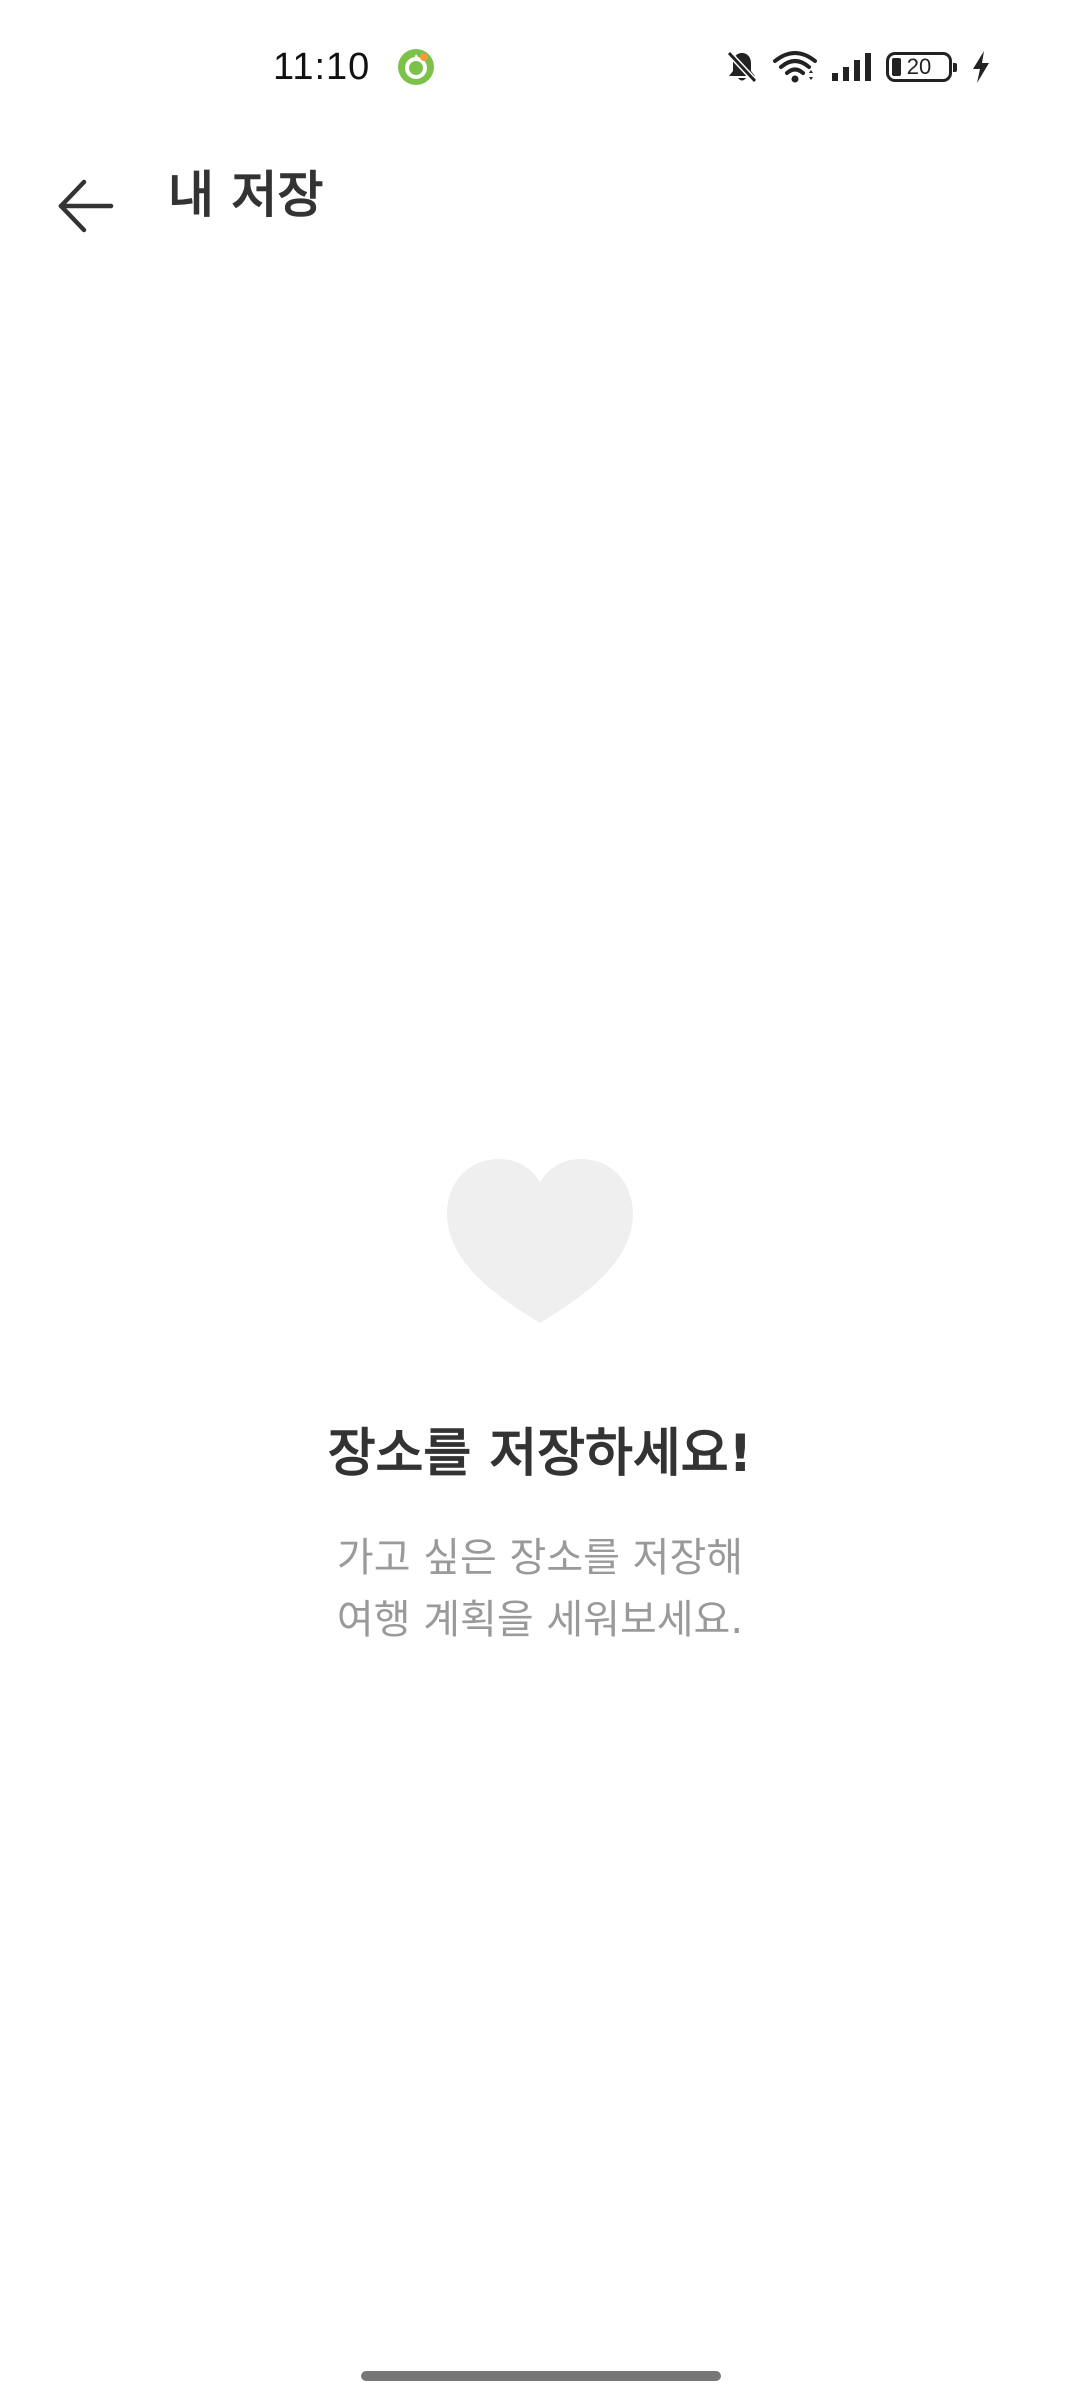 The image size is (1080, 2400). I want to click on back-button, so click(85, 206).